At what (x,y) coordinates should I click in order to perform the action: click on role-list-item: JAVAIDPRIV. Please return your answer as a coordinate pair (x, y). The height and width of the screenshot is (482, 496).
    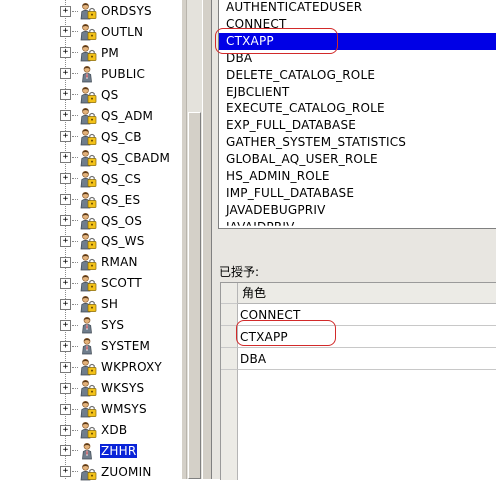
    Looking at the image, I should click on (260, 222).